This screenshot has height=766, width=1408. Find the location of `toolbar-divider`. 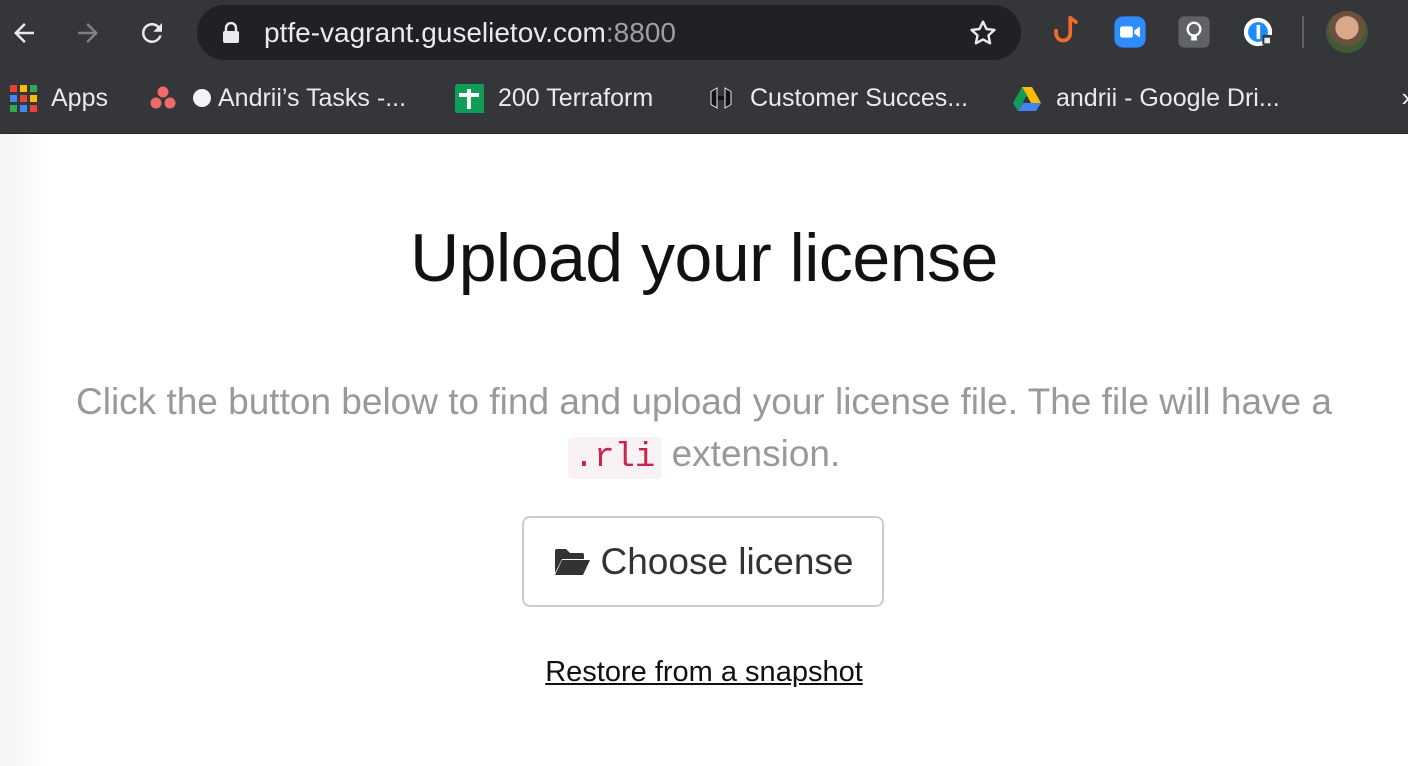

toolbar-divider is located at coordinates (1303, 32).